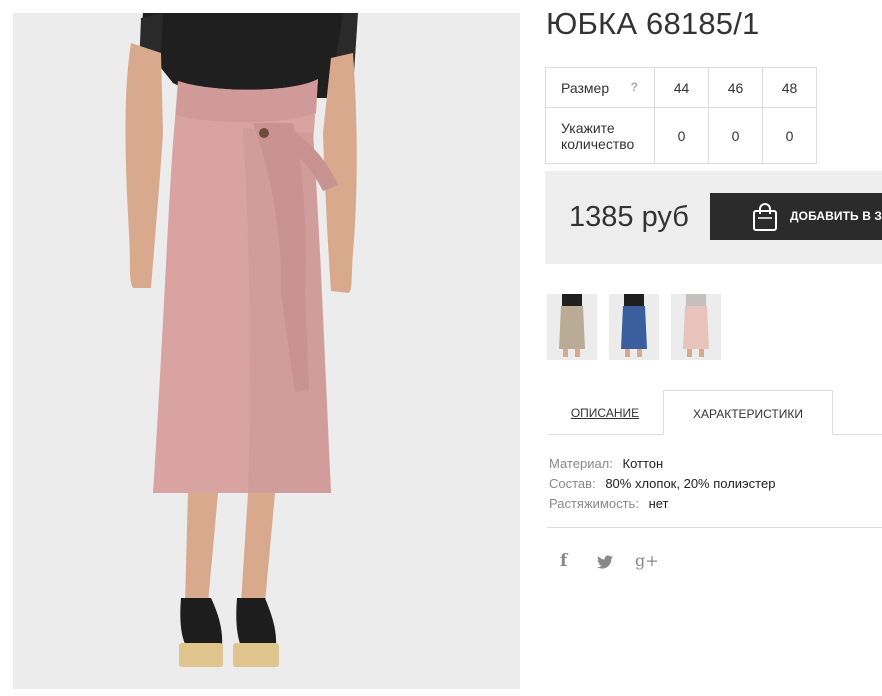 This screenshot has width=882, height=696. I want to click on tab-characteristics-label: ХАРАКТЕРИСТИКИ, so click(747, 414).